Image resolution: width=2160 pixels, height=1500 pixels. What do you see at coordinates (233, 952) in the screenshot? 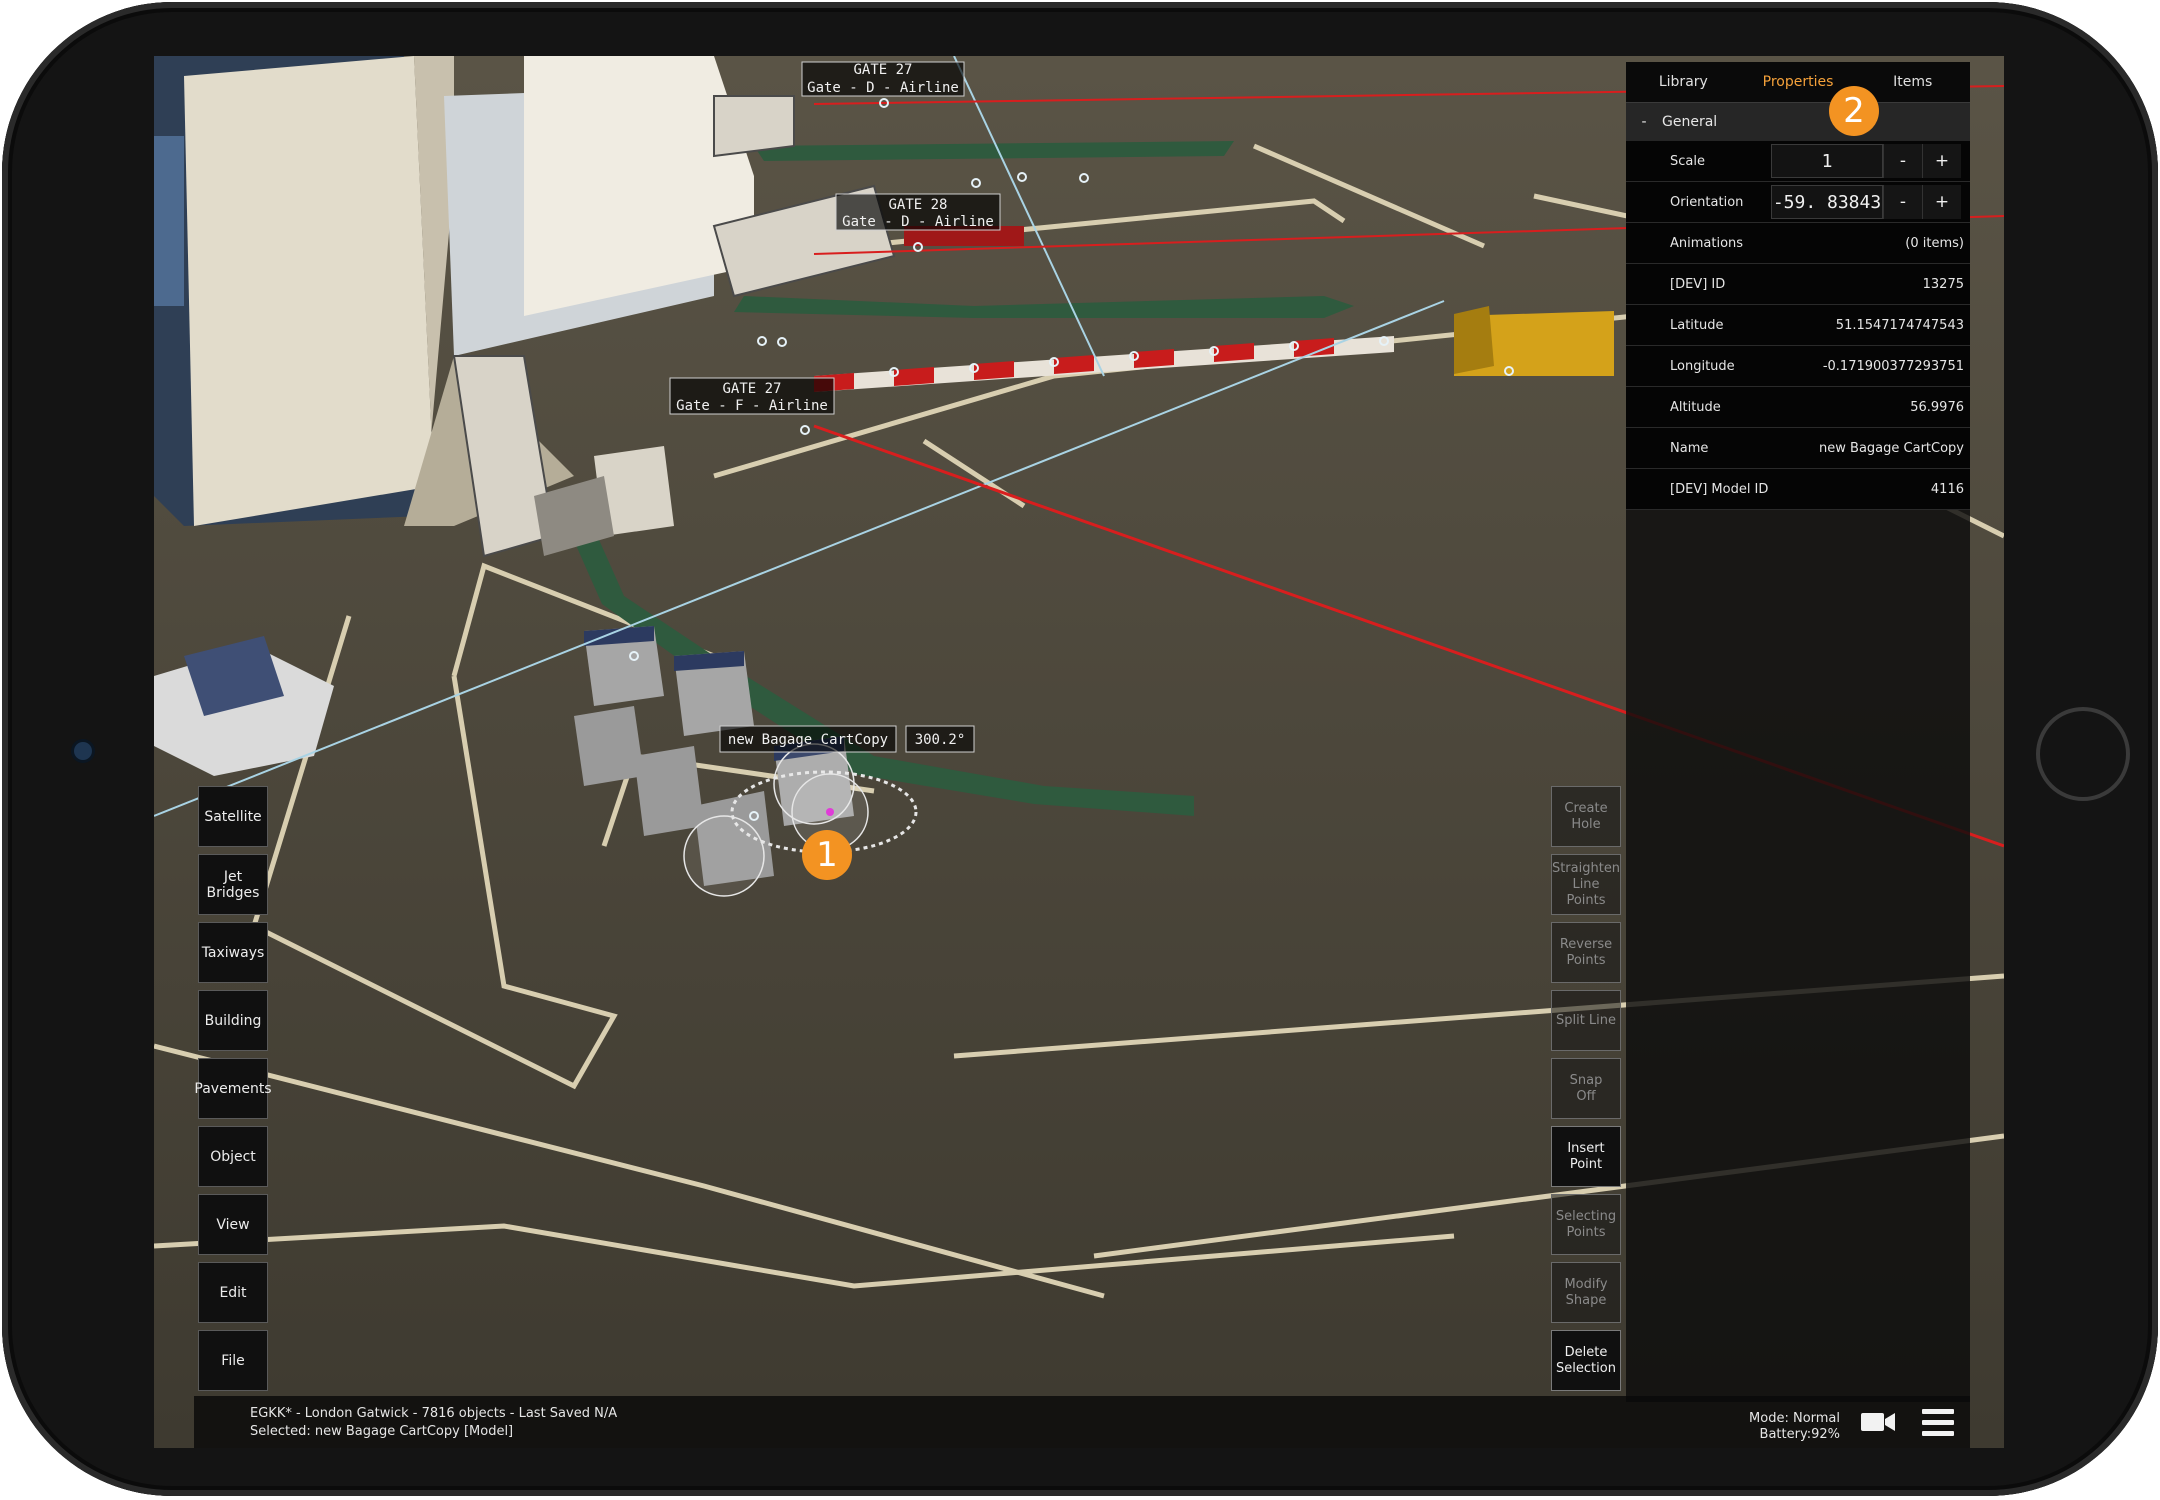
I see `menu-taxiways-button: Taxiways` at bounding box center [233, 952].